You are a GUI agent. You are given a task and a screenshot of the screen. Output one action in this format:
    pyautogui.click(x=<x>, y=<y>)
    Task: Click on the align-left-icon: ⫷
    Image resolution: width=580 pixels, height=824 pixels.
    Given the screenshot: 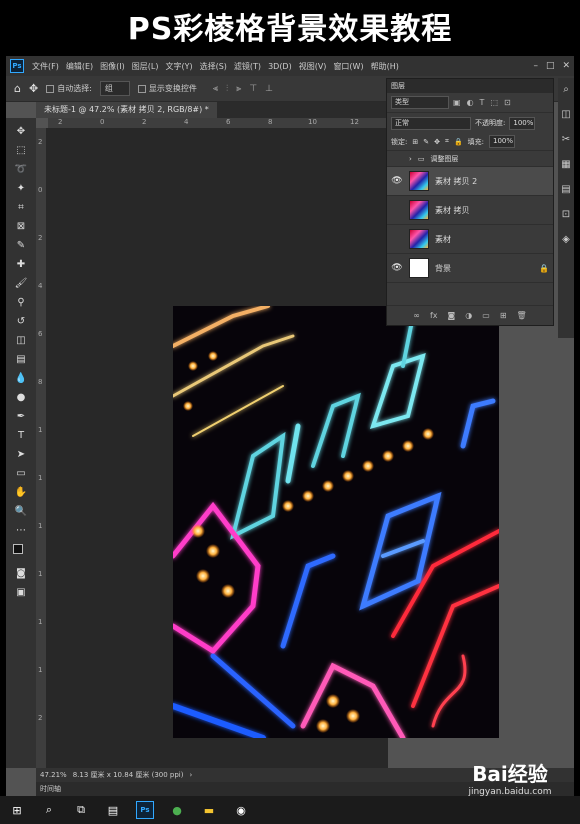 What is the action you would take?
    pyautogui.click(x=215, y=89)
    